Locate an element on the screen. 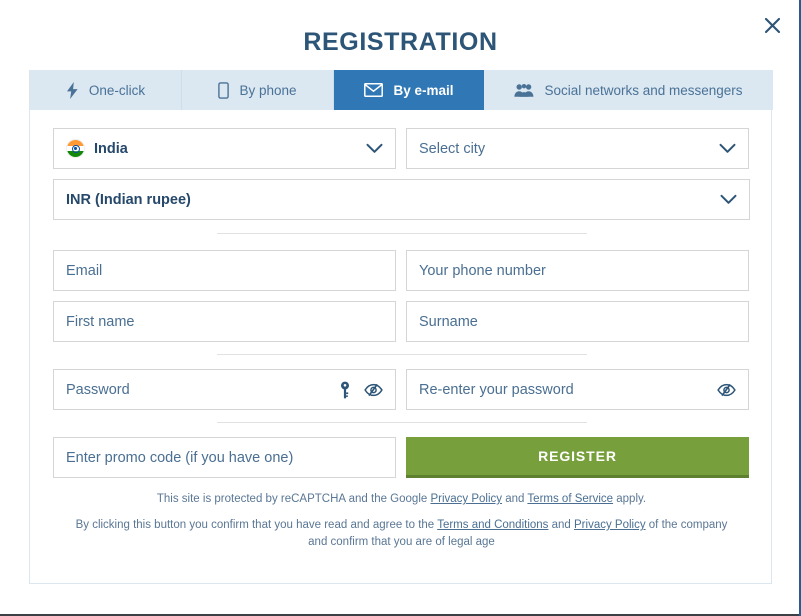 Image resolution: width=801 pixels, height=616 pixels. recaptcha-notice-part3: apply. is located at coordinates (630, 499).